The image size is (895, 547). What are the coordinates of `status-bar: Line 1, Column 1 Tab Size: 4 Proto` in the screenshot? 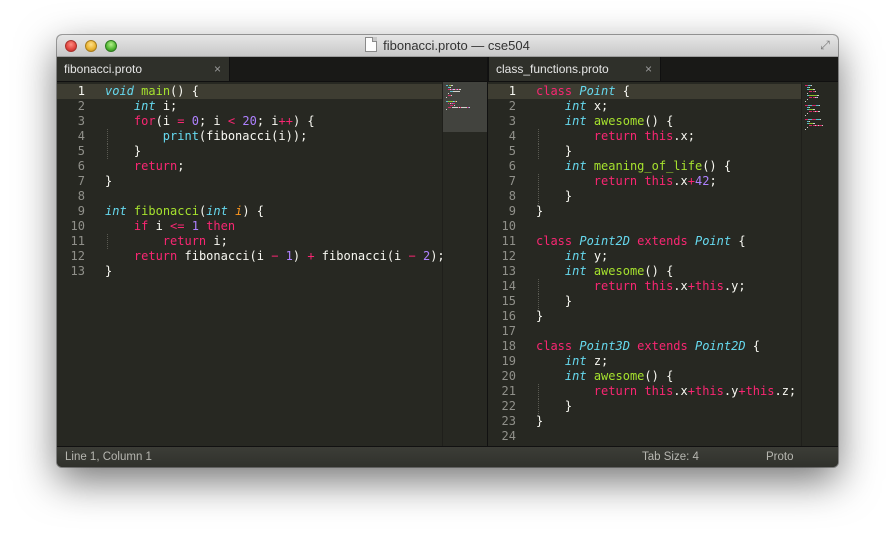 It's located at (447, 456).